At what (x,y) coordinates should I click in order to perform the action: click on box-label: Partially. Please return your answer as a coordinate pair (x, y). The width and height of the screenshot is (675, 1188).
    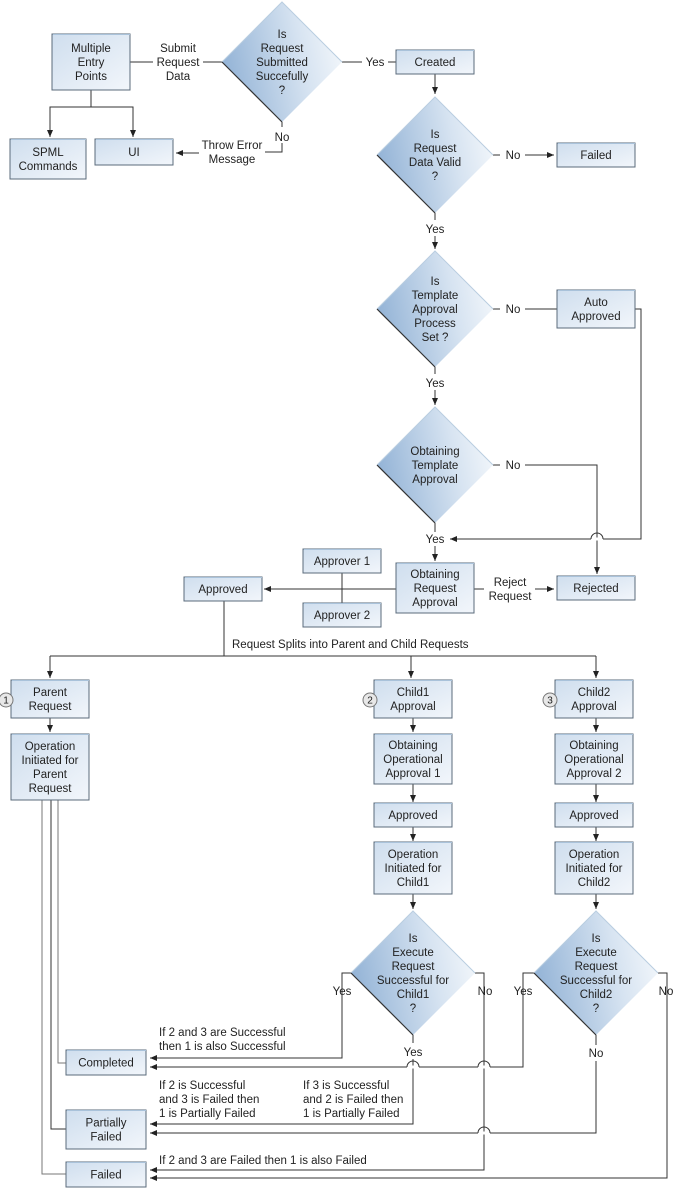
    Looking at the image, I should click on (106, 1124).